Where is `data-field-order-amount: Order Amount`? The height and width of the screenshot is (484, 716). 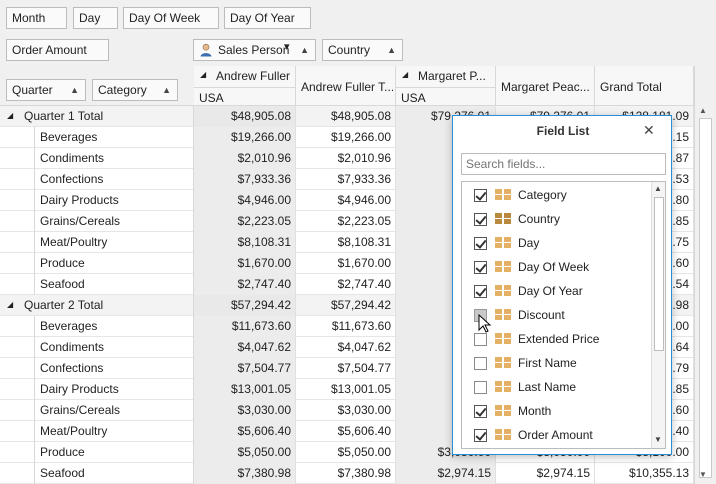 data-field-order-amount: Order Amount is located at coordinates (57, 50).